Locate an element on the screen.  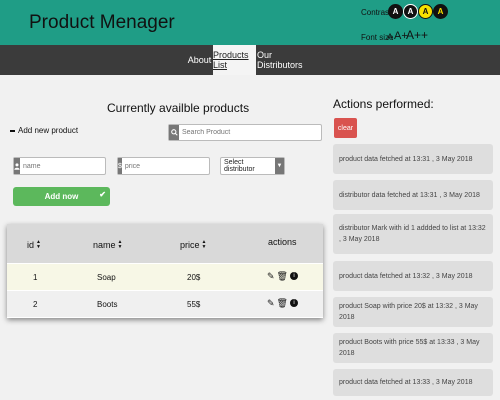
app-title: Product Menager is located at coordinates (102, 22).